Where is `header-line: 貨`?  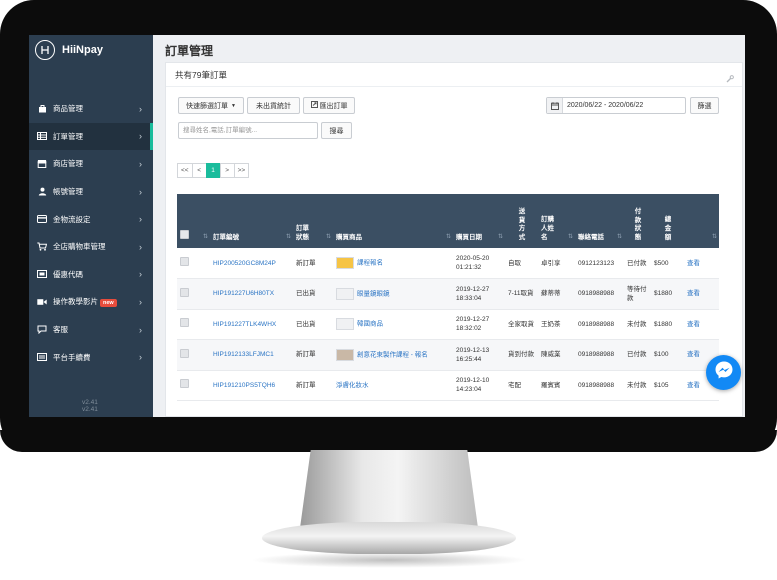 header-line: 貨 is located at coordinates (522, 220).